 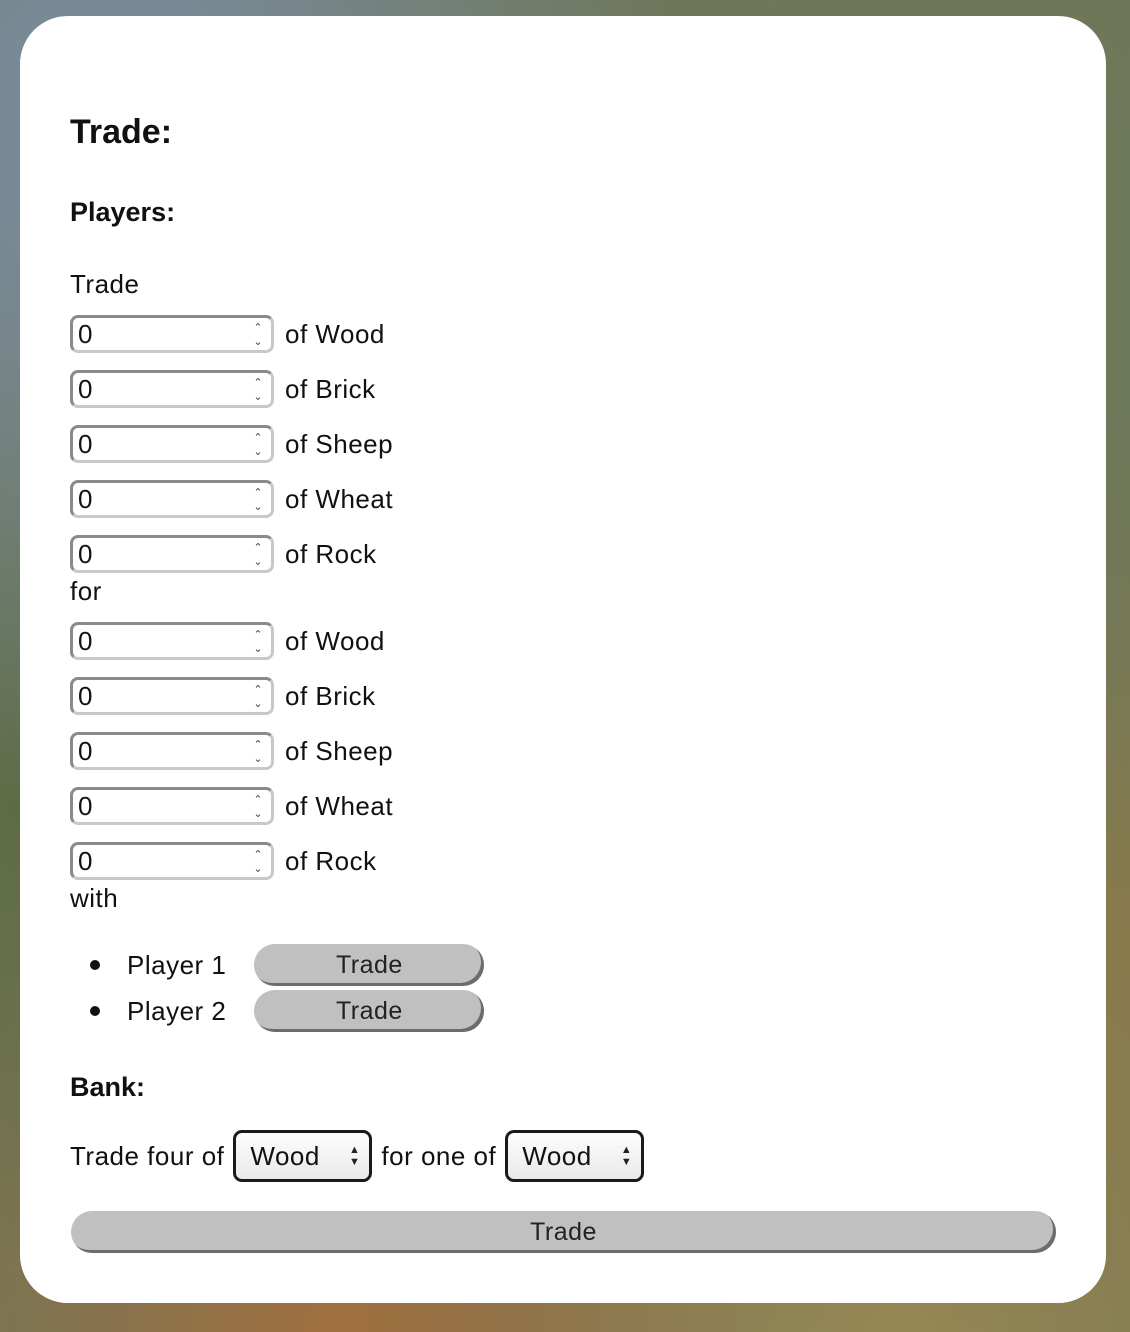 What do you see at coordinates (335, 640) in the screenshot?
I see `receive-wood-label: of Wood` at bounding box center [335, 640].